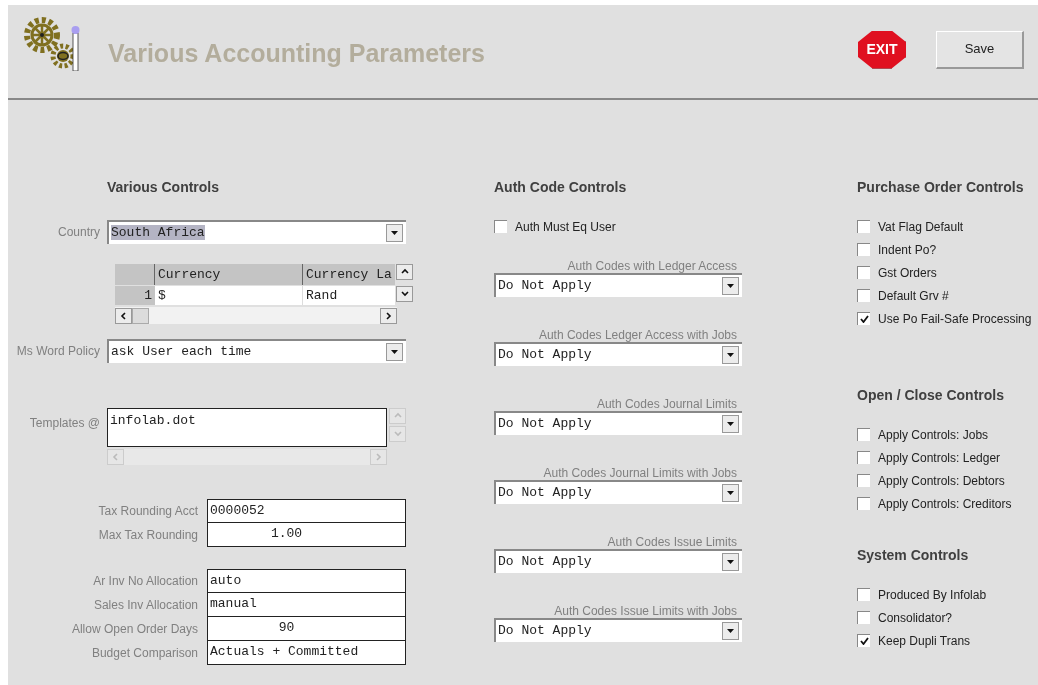 This screenshot has height=685, width=1038. I want to click on text-field: 90, so click(306, 629).